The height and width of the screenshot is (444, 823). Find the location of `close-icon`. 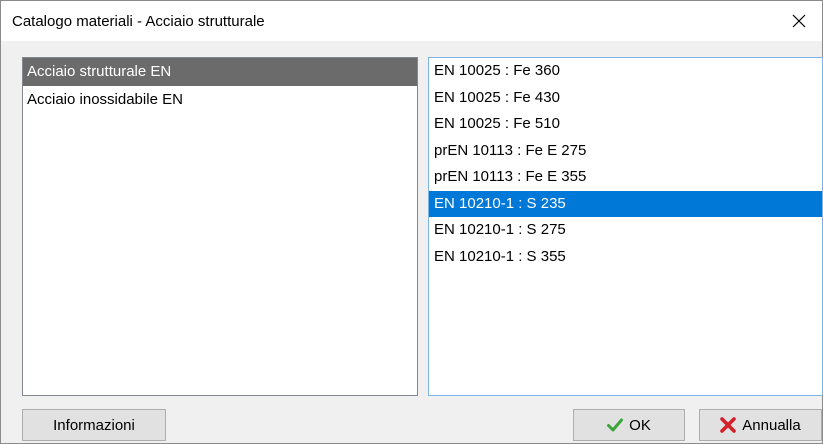

close-icon is located at coordinates (799, 21).